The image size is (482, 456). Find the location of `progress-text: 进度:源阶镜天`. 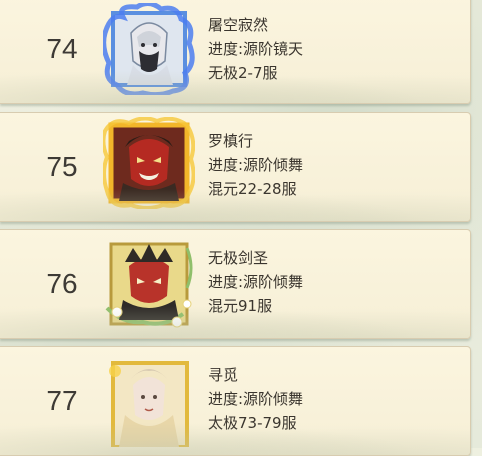

progress-text: 进度:源阶镜天 is located at coordinates (256, 49).